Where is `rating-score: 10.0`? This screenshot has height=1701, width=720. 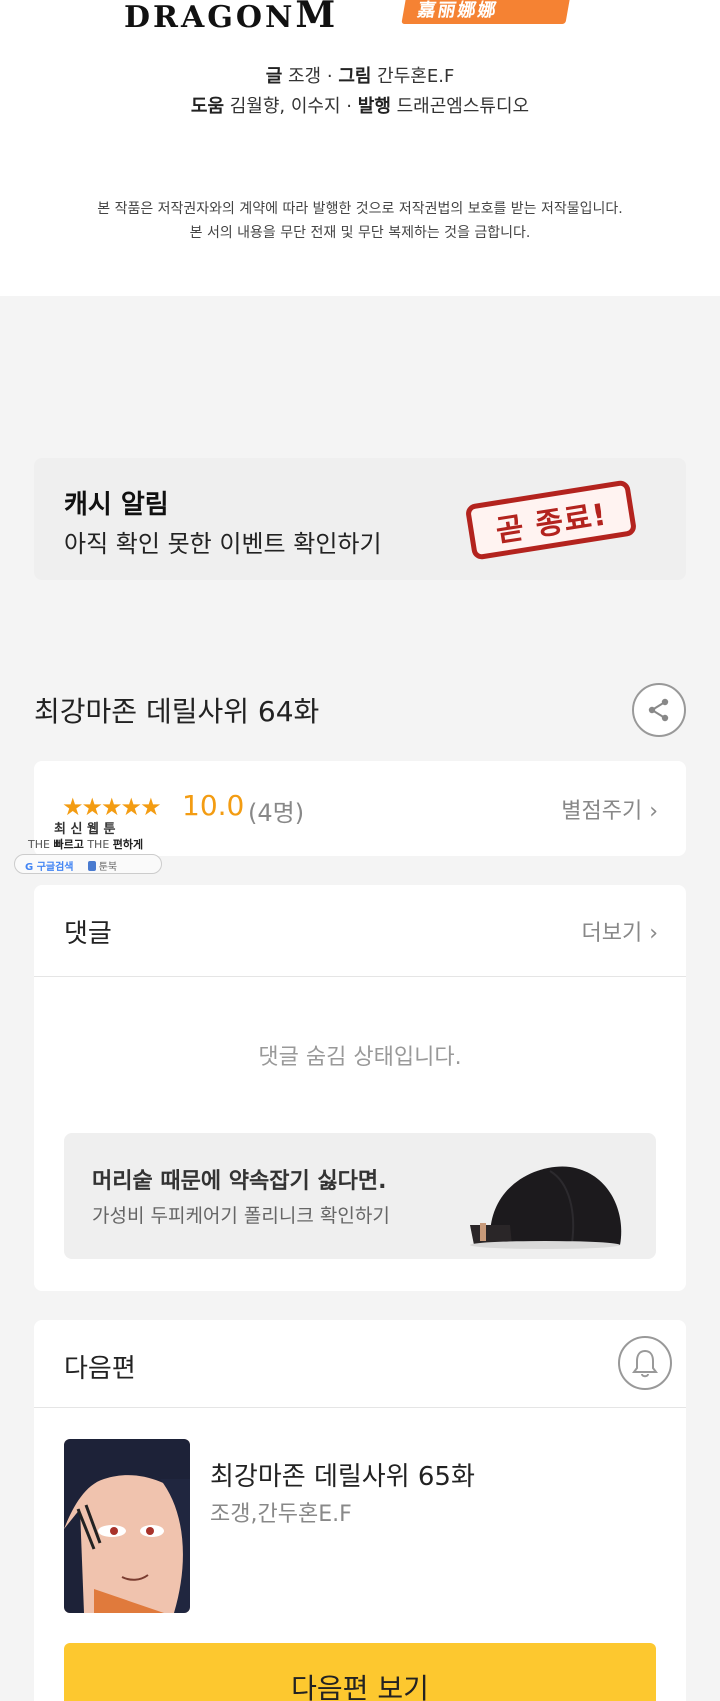 rating-score: 10.0 is located at coordinates (213, 805).